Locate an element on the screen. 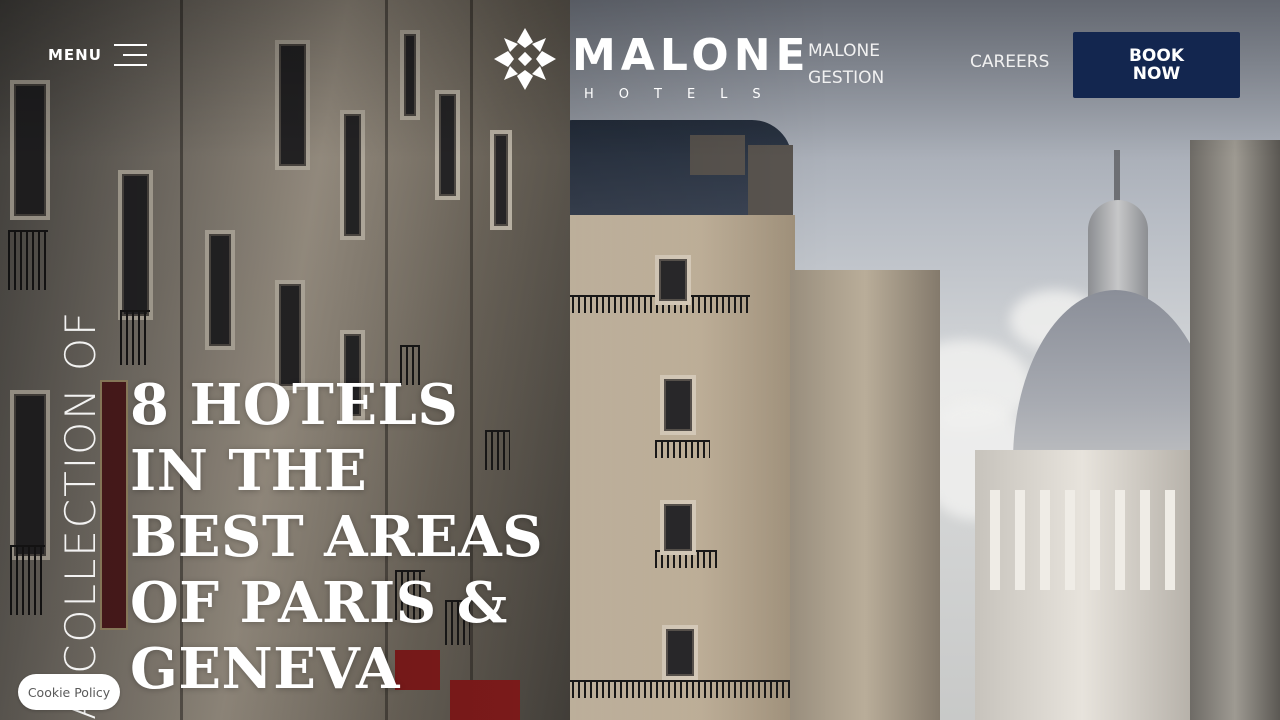  book-now-button: BOOK NOW is located at coordinates (1156, 65).